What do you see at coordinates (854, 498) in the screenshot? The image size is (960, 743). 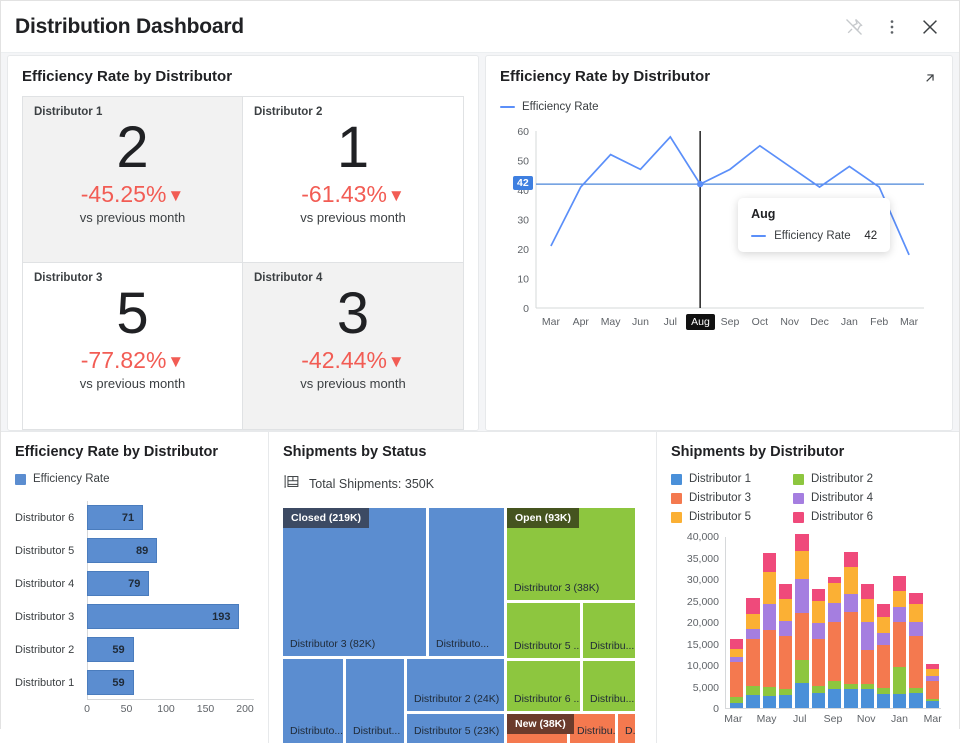 I see `legend-item: Distributor 4` at bounding box center [854, 498].